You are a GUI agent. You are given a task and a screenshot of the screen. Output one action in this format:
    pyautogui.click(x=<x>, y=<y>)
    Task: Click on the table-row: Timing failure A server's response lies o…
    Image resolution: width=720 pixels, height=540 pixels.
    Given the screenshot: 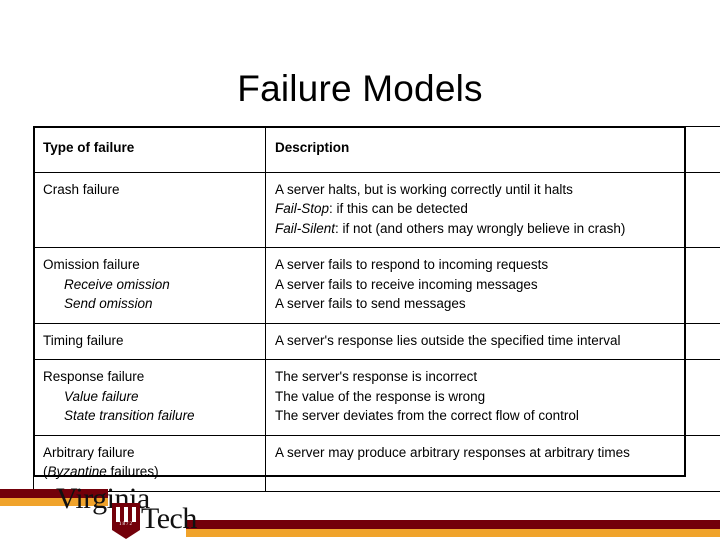 What is the action you would take?
    pyautogui.click(x=376, y=341)
    